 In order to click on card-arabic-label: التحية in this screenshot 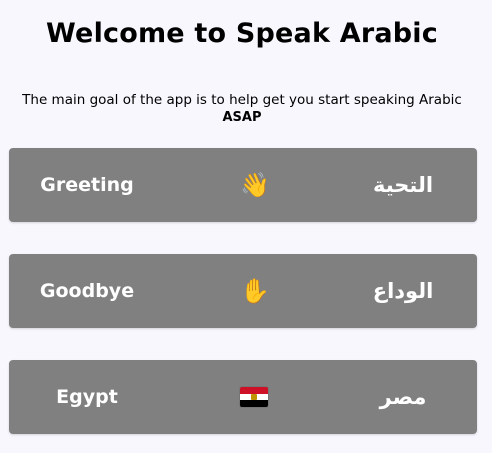, I will do `click(403, 185)`.